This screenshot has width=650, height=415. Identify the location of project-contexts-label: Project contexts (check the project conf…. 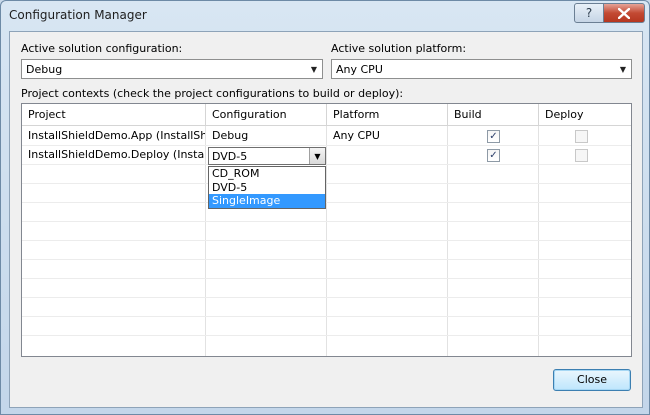
(212, 93).